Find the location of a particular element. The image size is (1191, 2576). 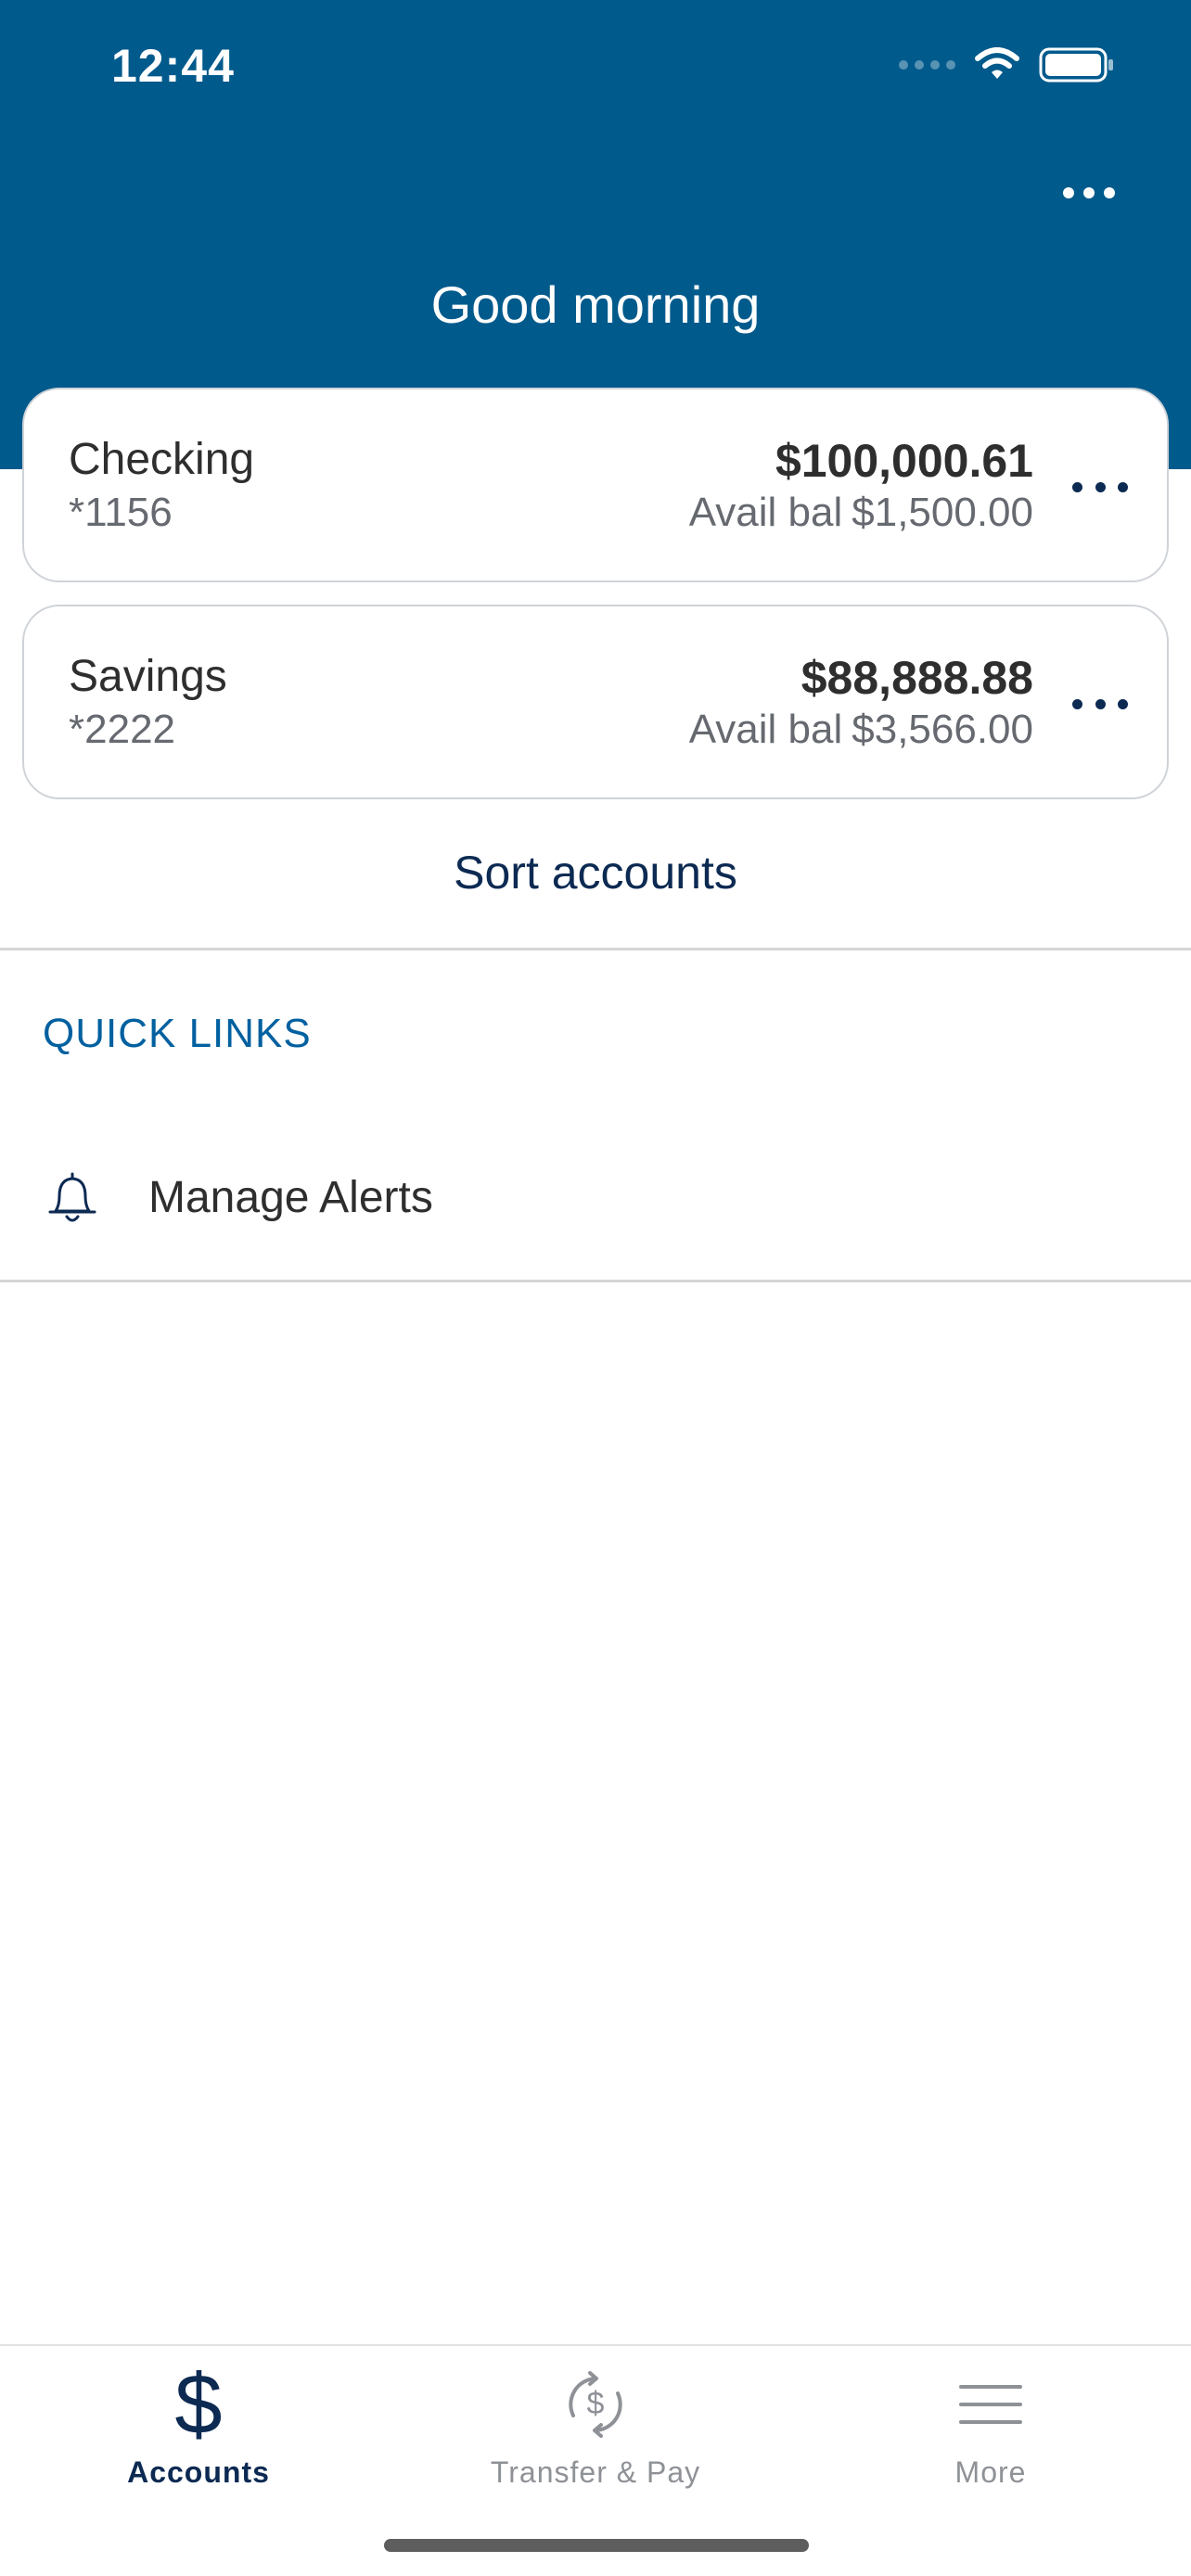

account-number-mask: *2222 is located at coordinates (122, 729).